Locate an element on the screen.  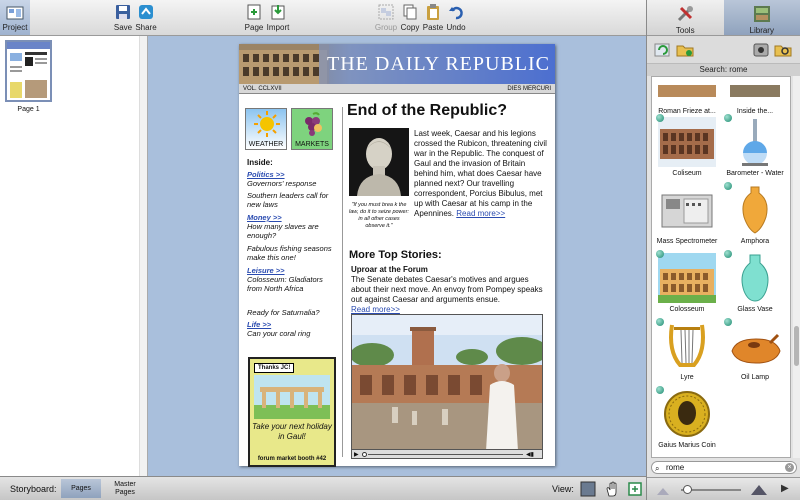
read-more-link-2: Read more>> is located at coordinates (375, 309).